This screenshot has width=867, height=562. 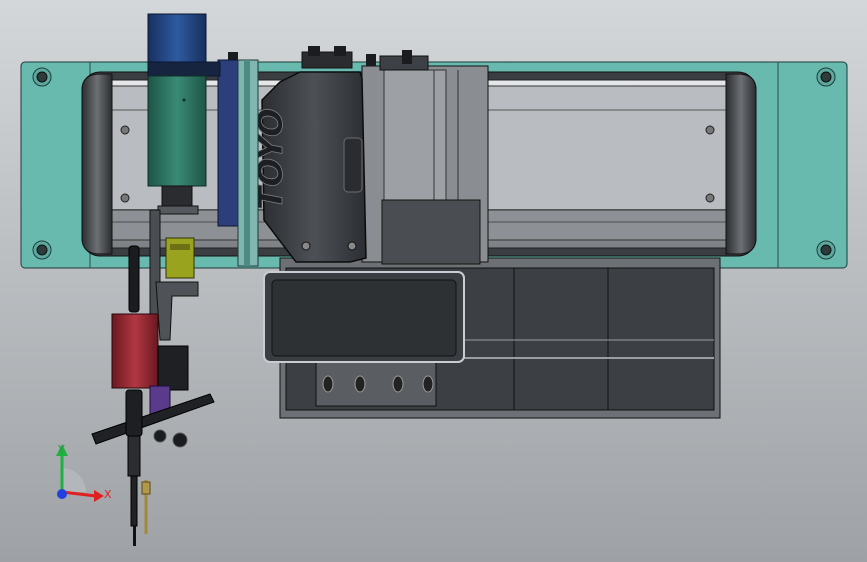 I want to click on mounting-hole-bottom-right, so click(x=826, y=250).